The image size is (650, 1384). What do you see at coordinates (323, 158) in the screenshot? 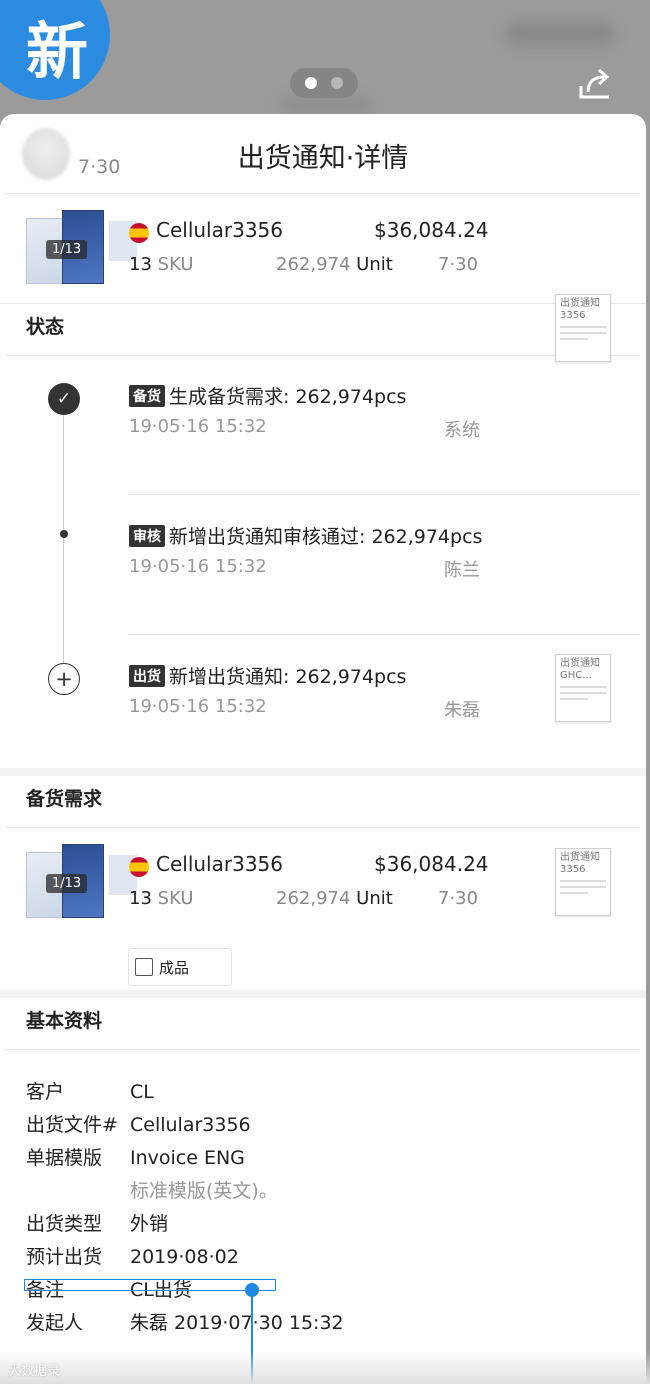
I see `page-title: 出货通知·详情` at bounding box center [323, 158].